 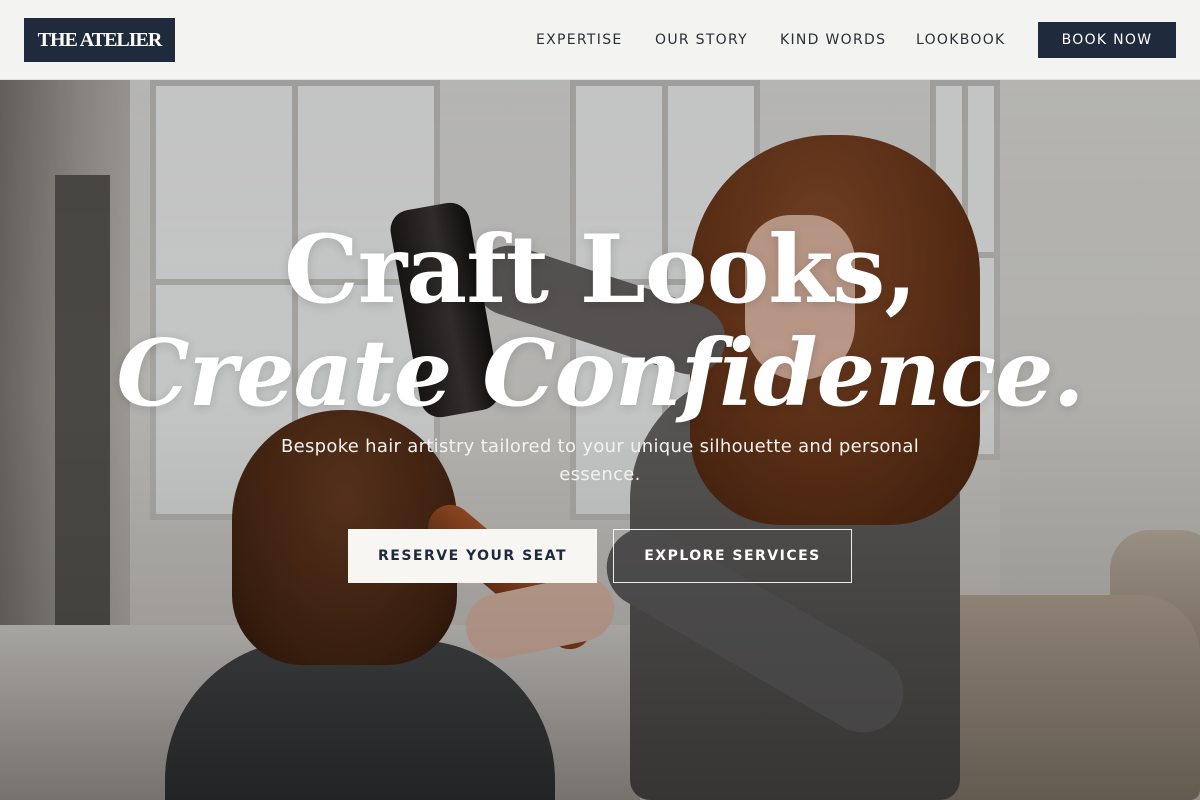 I want to click on hero-headline-line1: Craft Looks,, so click(x=600, y=270).